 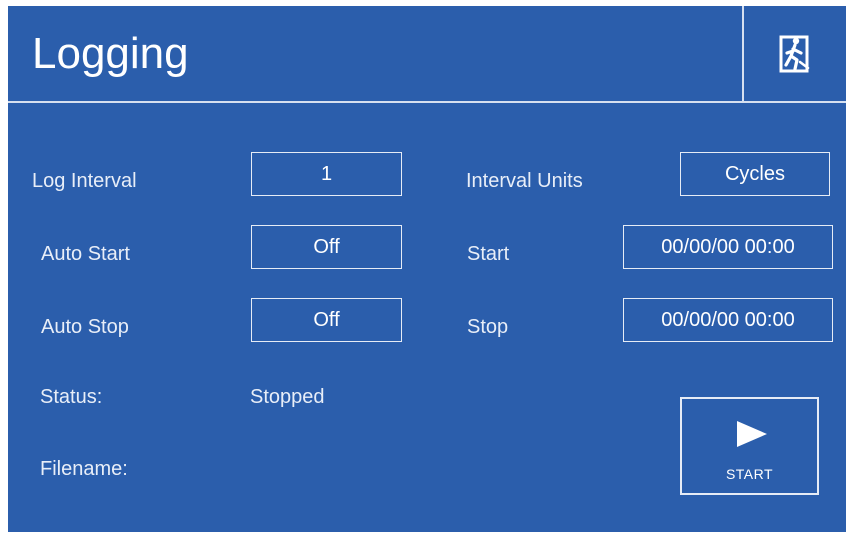 I want to click on page-title: Logging, so click(x=110, y=53).